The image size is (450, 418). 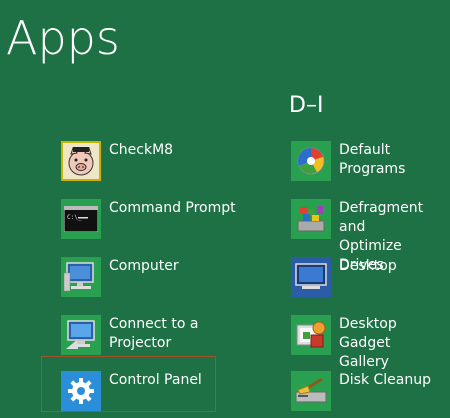 I want to click on app-tile-disk-cleanup: Disk Cleanup, so click(x=370, y=391).